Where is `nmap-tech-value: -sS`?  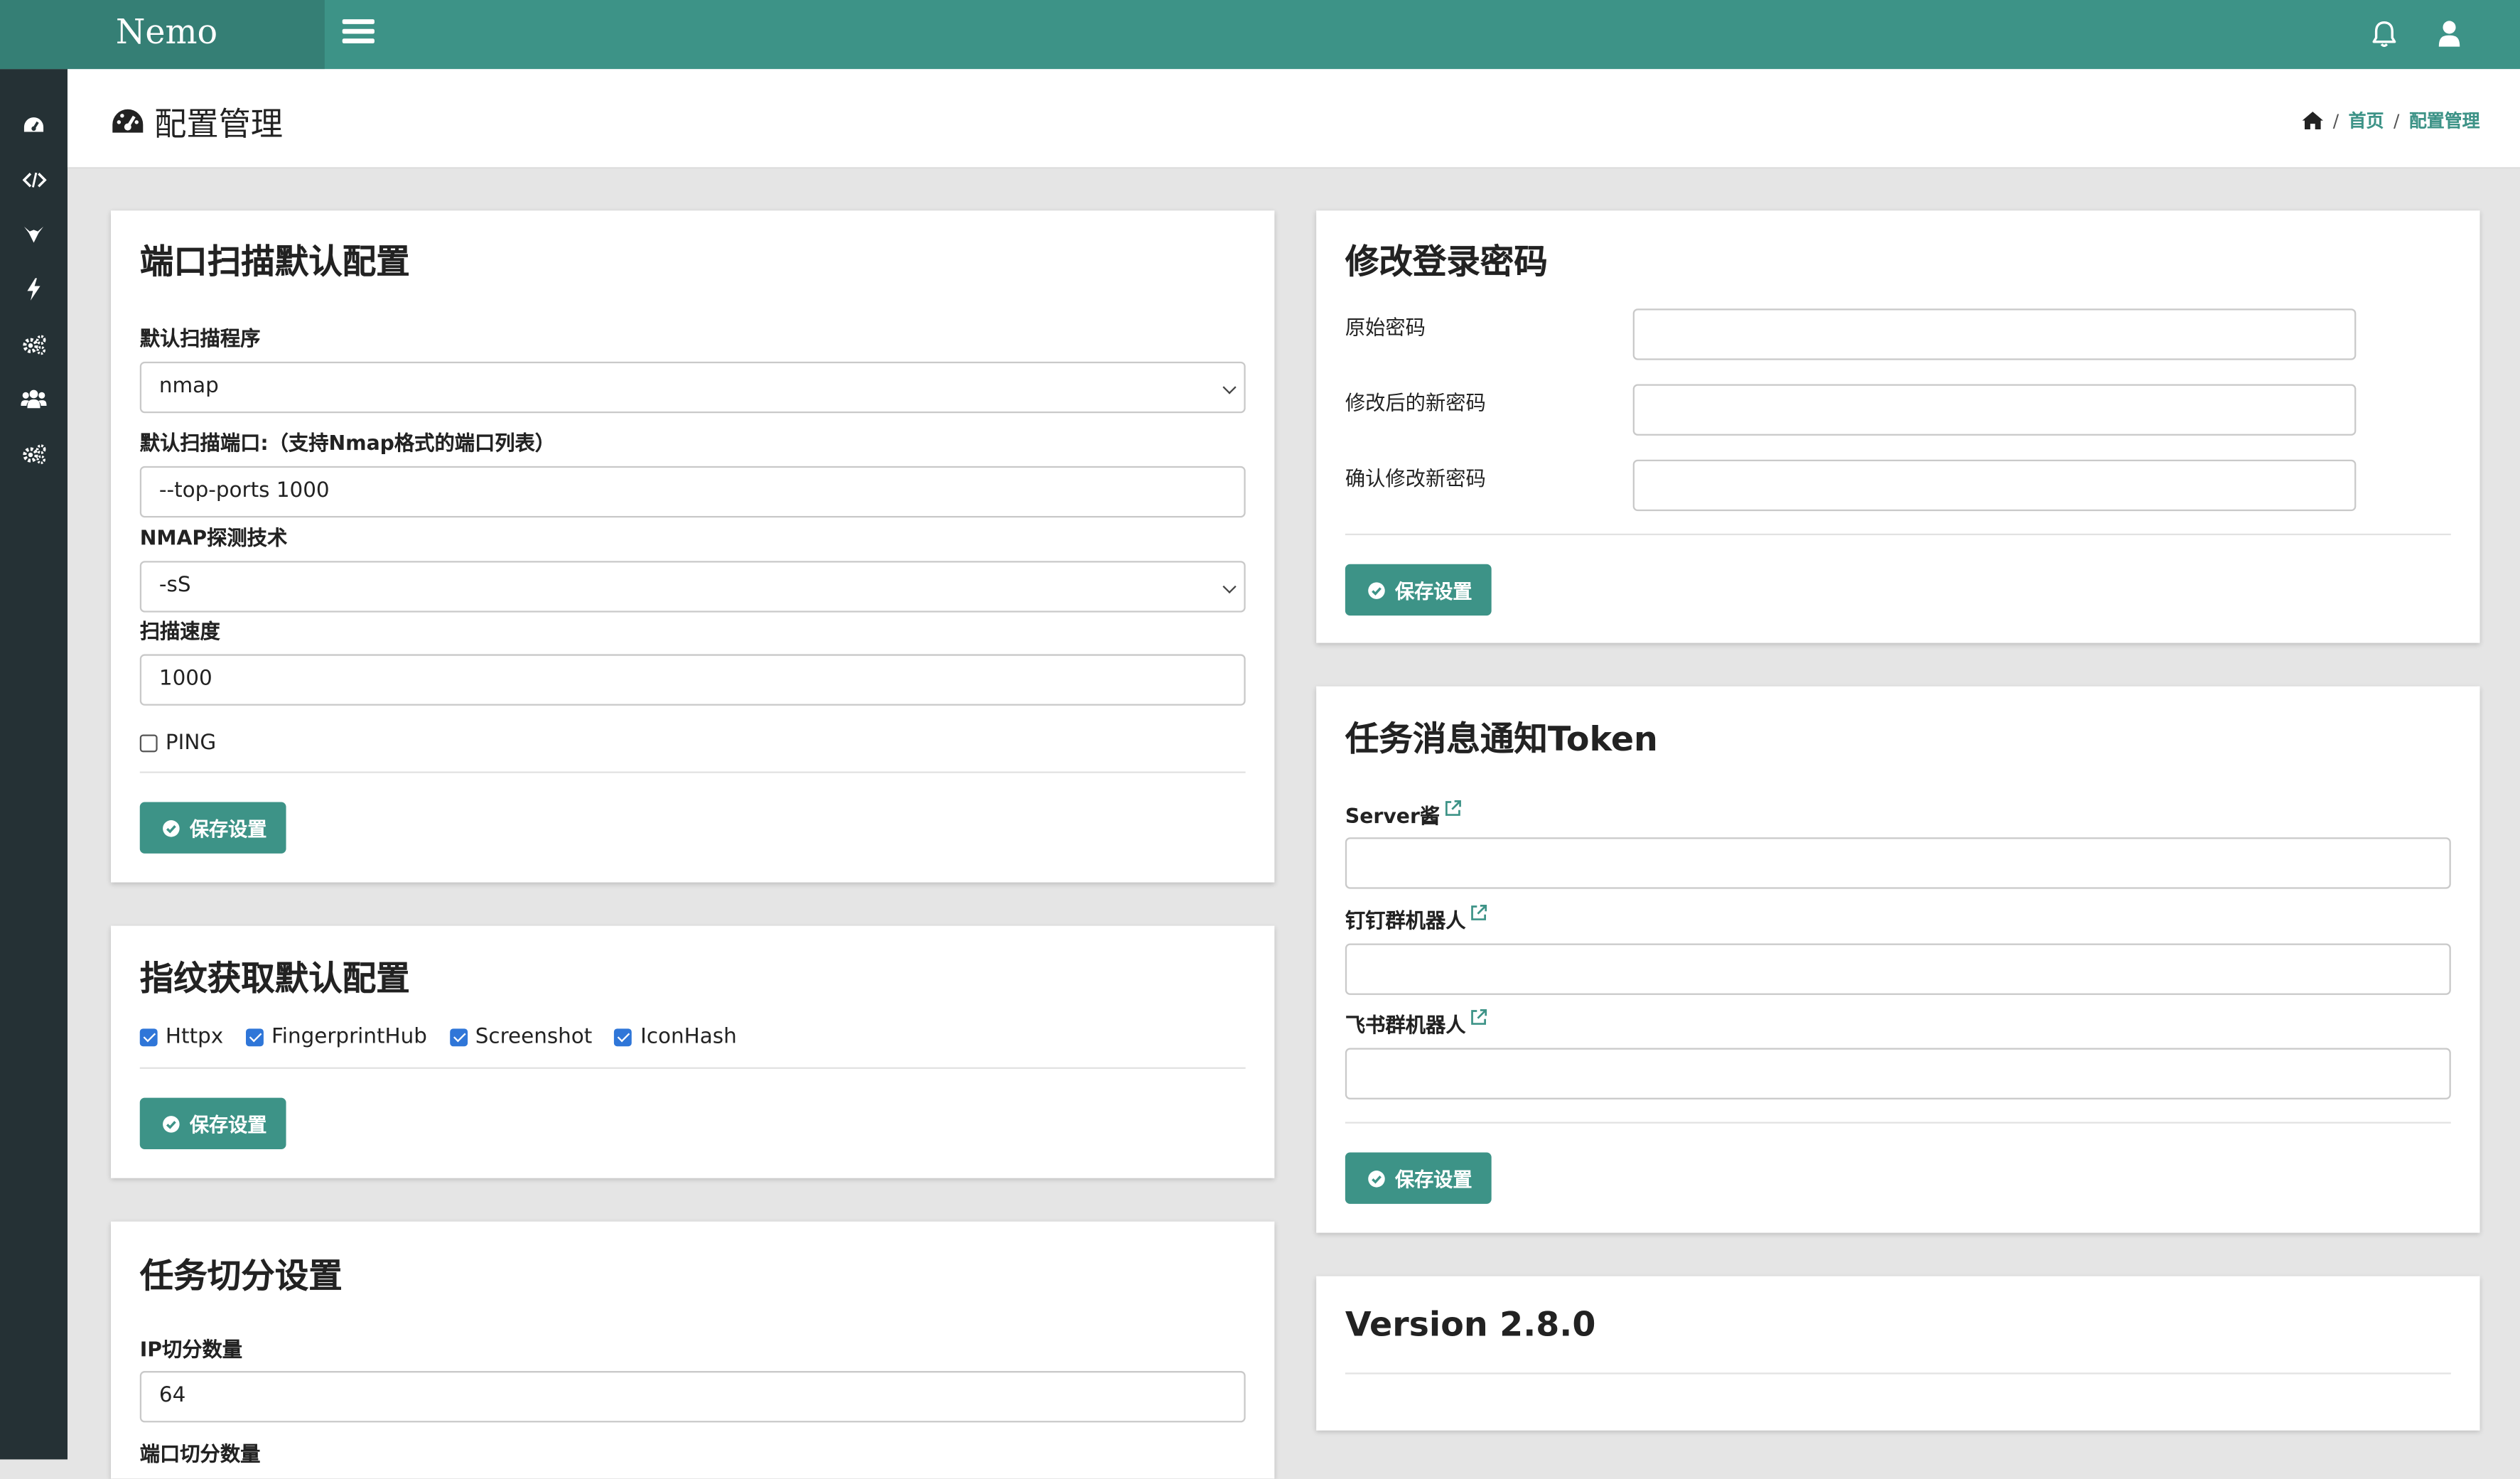
nmap-tech-value: -sS is located at coordinates (174, 586).